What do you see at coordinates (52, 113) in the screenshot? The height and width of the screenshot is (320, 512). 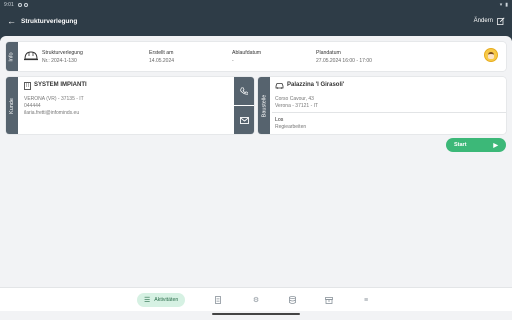 I see `customer-email: ilaria.fretti@infominds.eu` at bounding box center [52, 113].